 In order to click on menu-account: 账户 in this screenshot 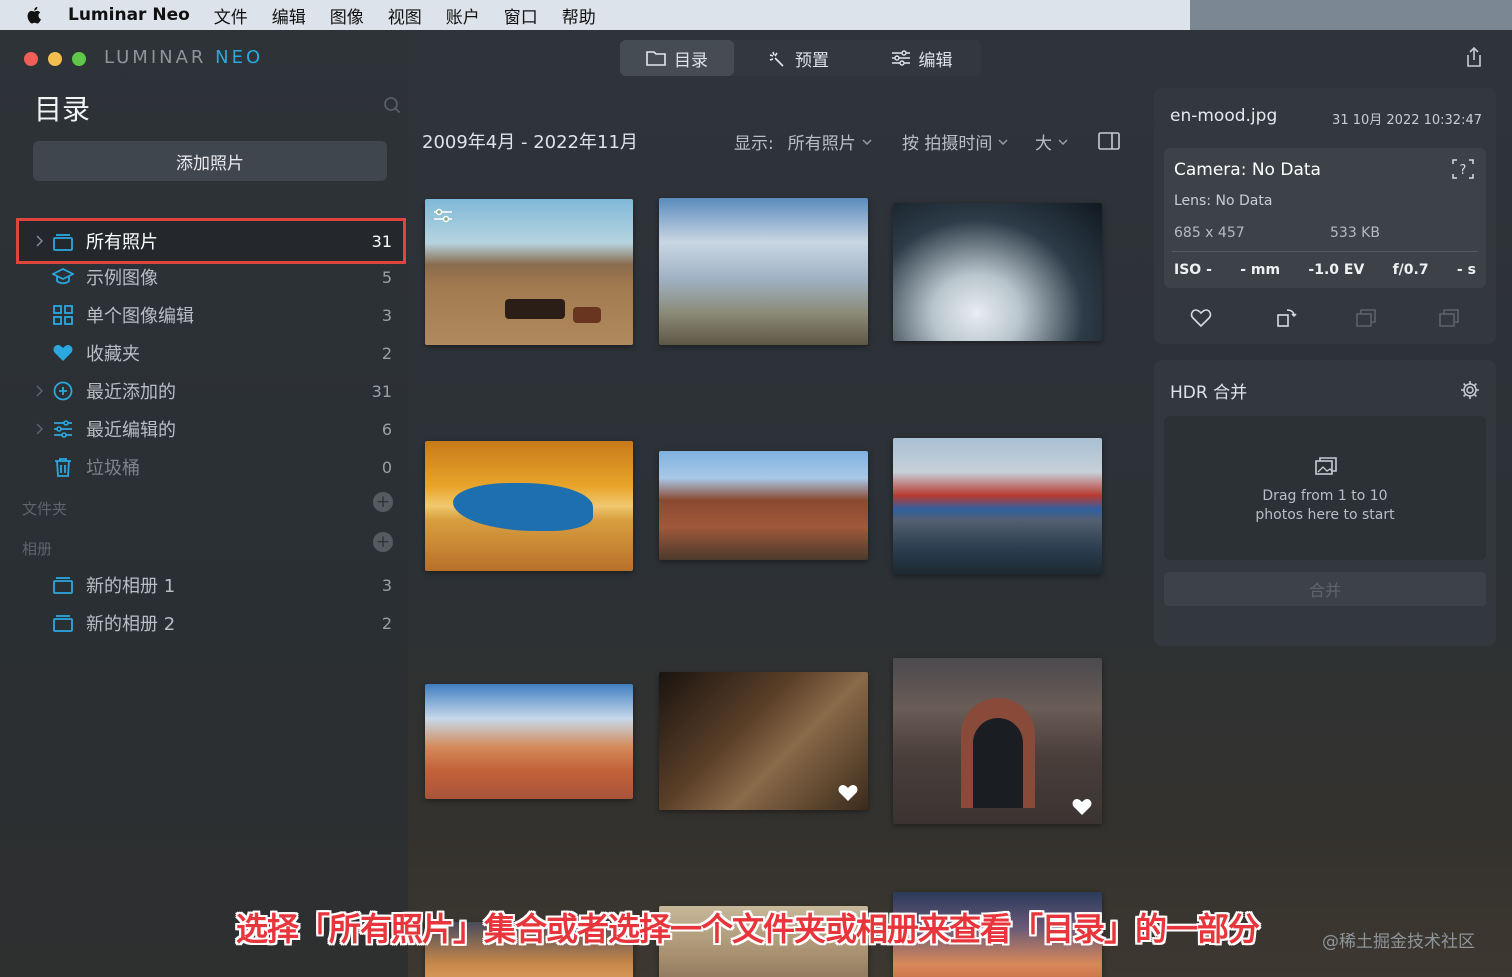, I will do `click(463, 15)`.